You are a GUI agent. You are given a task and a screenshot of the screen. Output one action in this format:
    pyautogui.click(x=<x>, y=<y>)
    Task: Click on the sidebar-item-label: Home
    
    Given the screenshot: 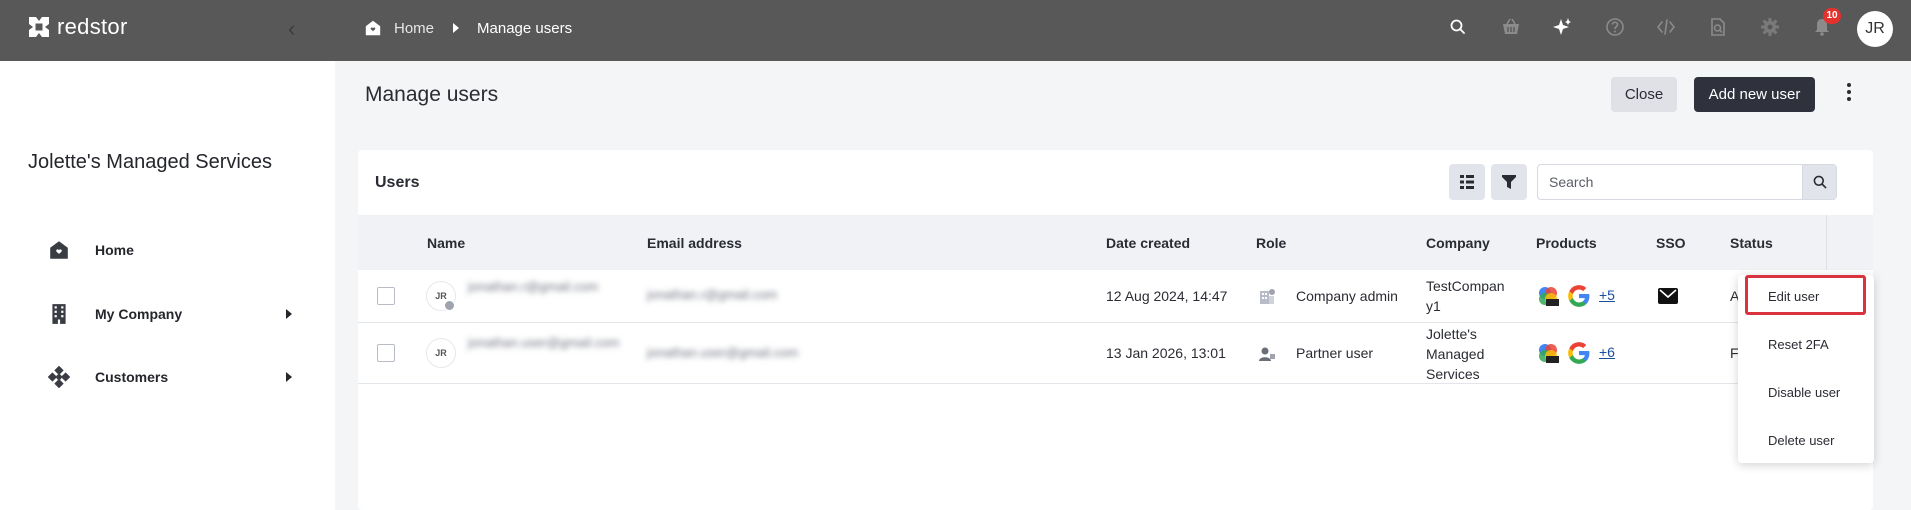 What is the action you would take?
    pyautogui.click(x=114, y=250)
    